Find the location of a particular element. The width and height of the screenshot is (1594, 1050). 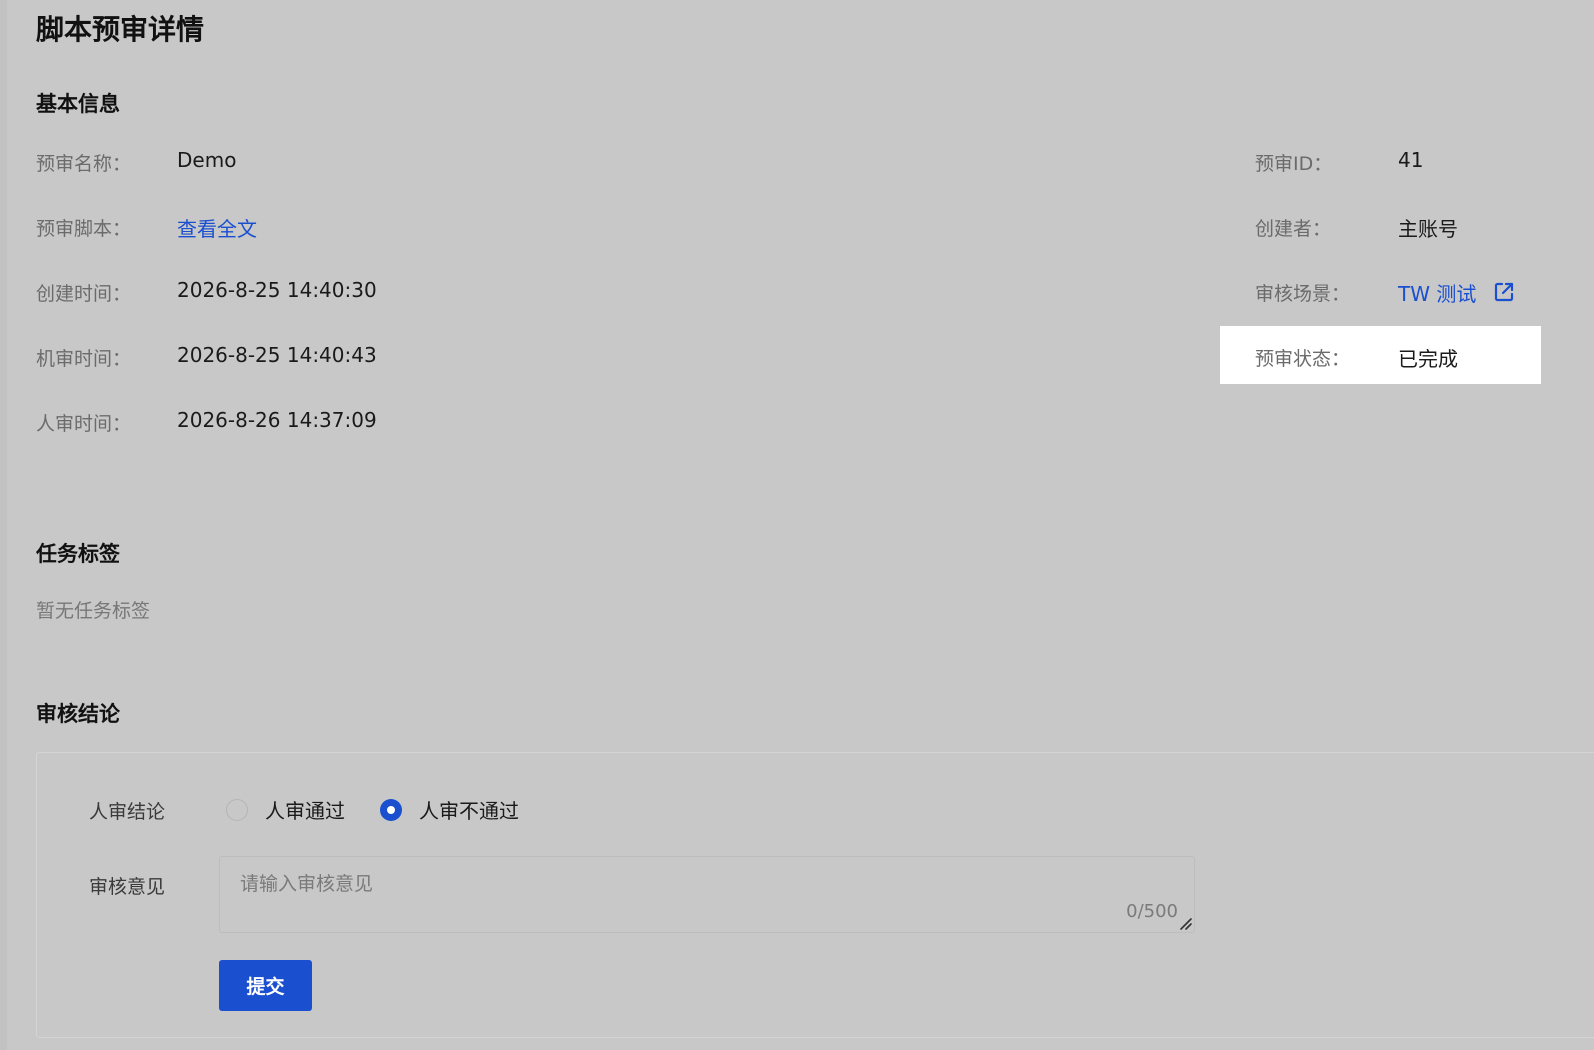

review-conclusion-title: 审核结论 is located at coordinates (78, 714).